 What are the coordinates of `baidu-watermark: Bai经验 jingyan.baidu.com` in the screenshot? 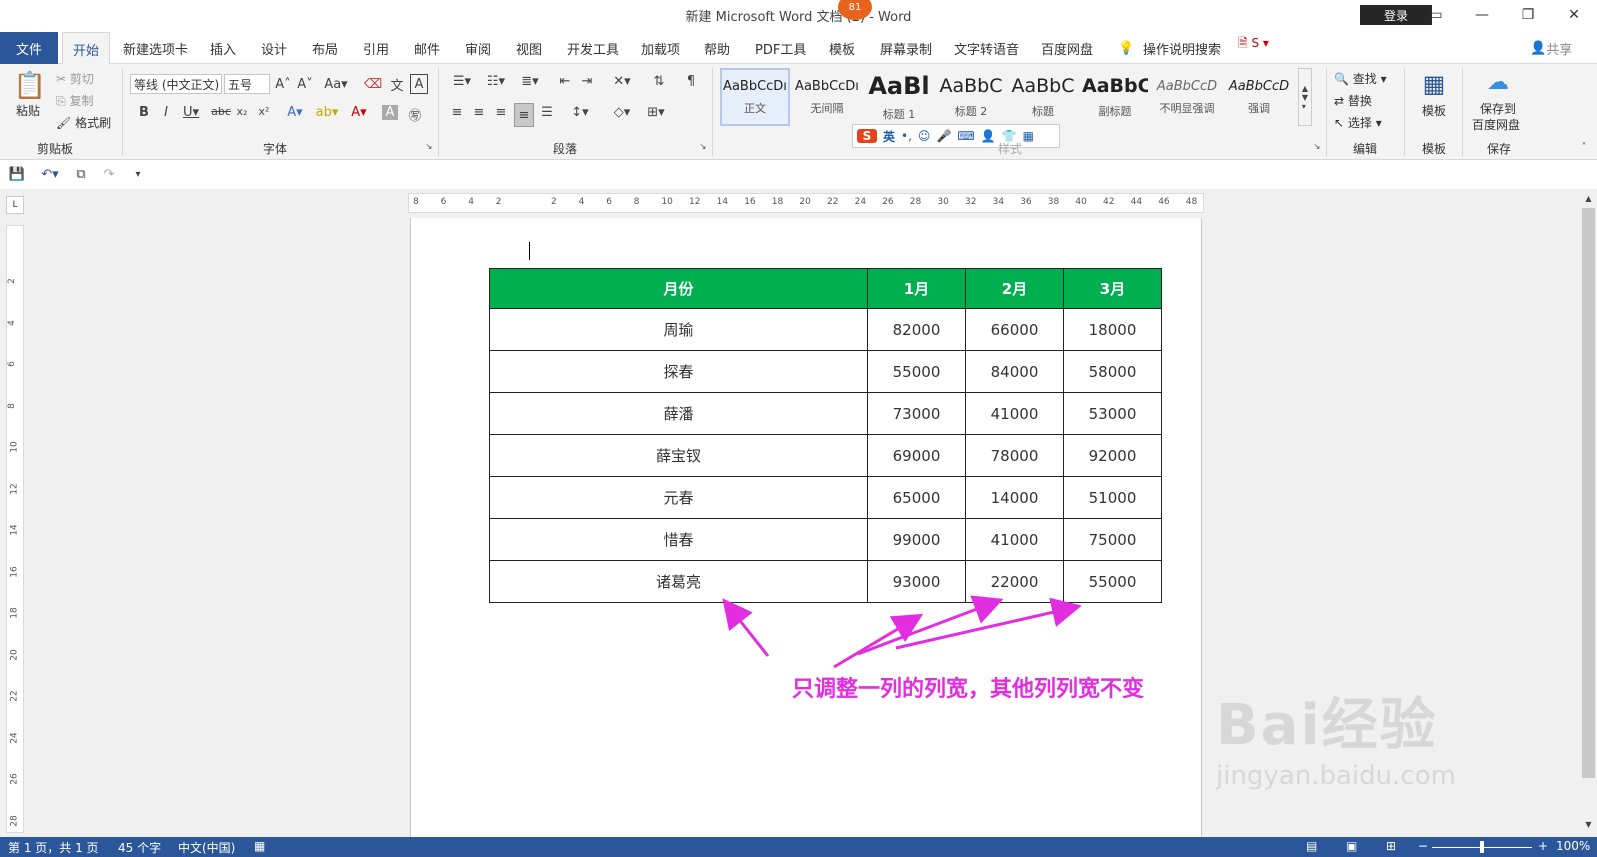 It's located at (1366, 750).